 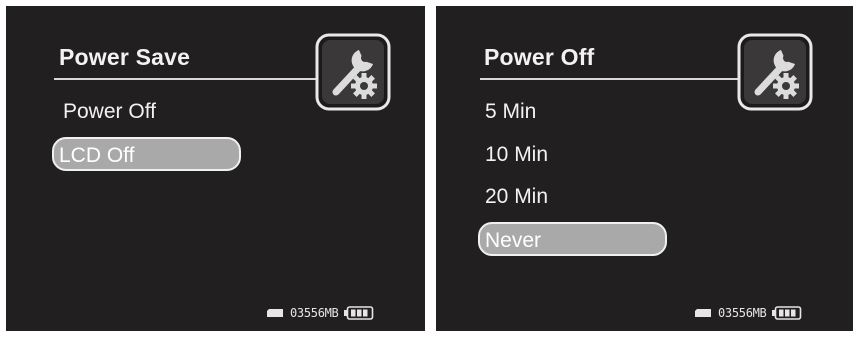 What do you see at coordinates (572, 239) in the screenshot?
I see `menu-item-never: Never` at bounding box center [572, 239].